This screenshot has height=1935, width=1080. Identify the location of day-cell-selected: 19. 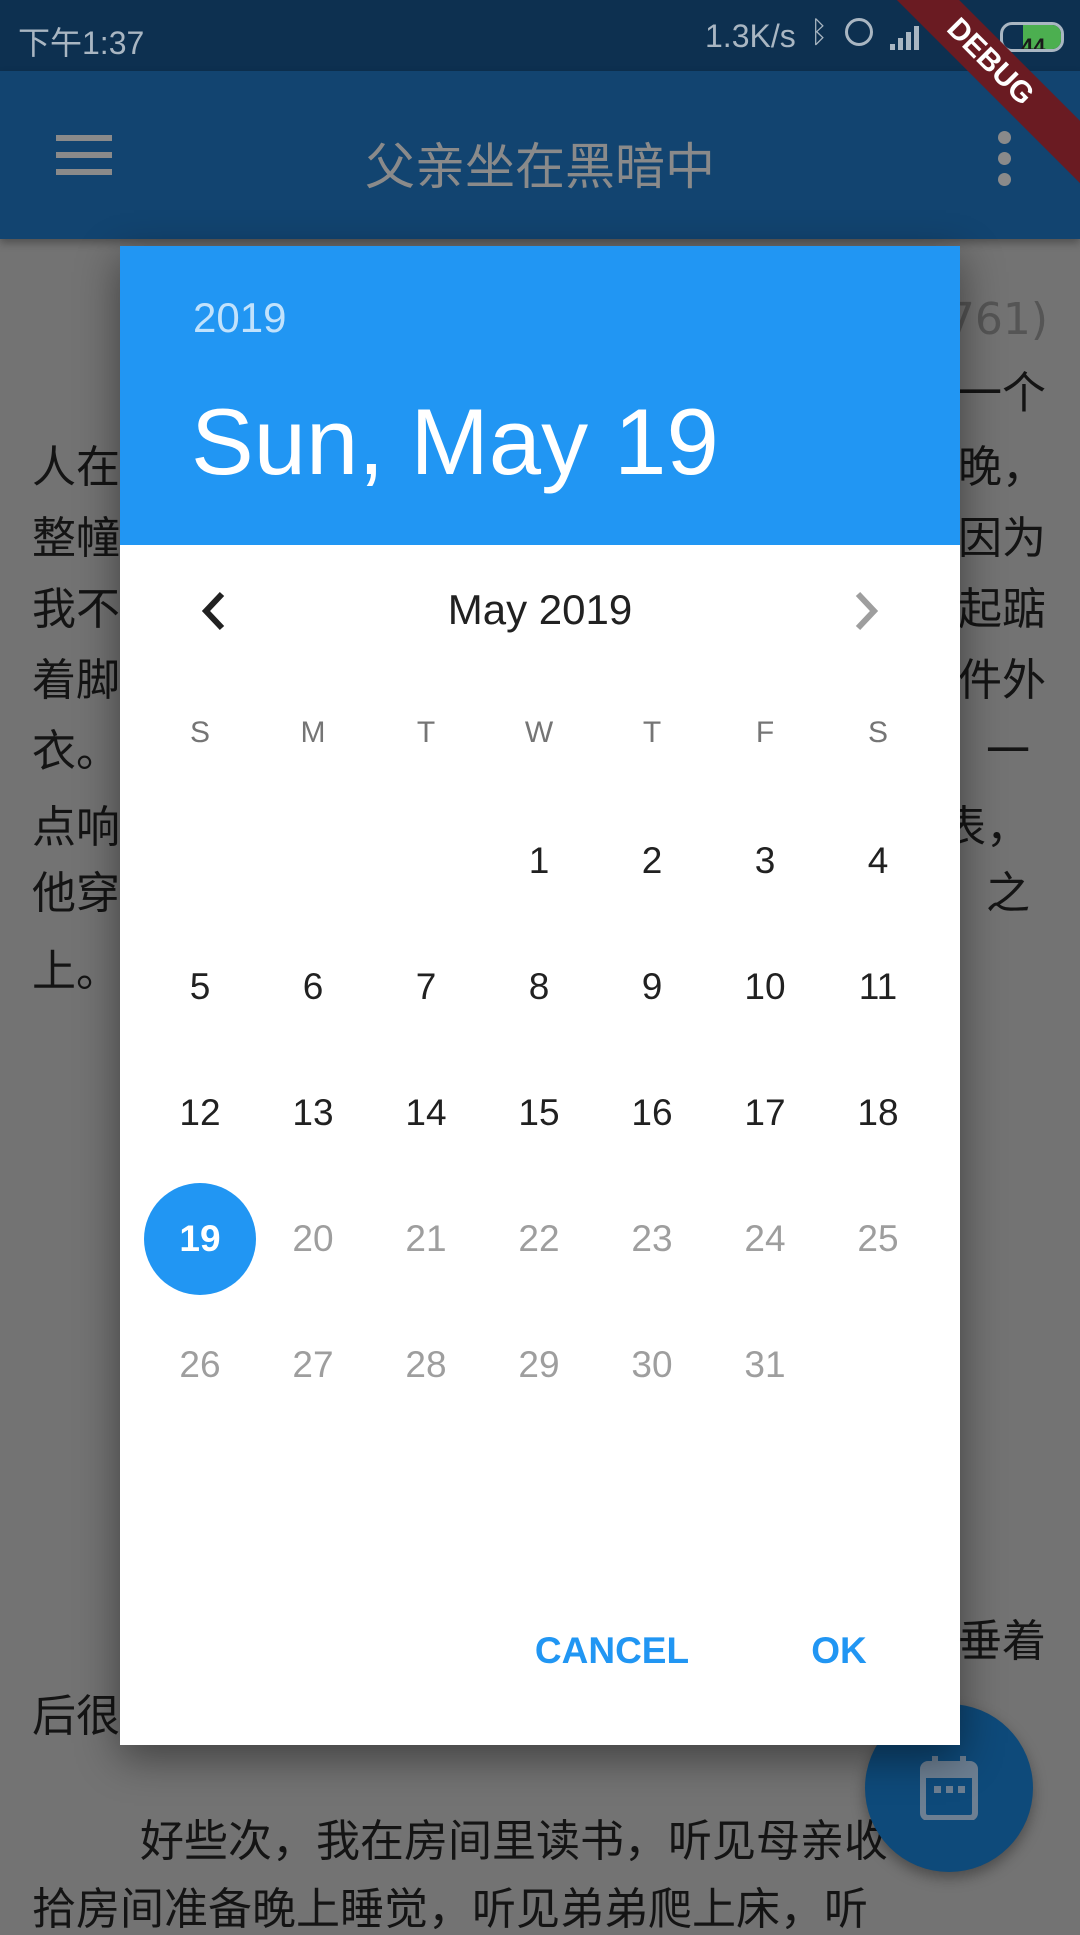
(200, 1239).